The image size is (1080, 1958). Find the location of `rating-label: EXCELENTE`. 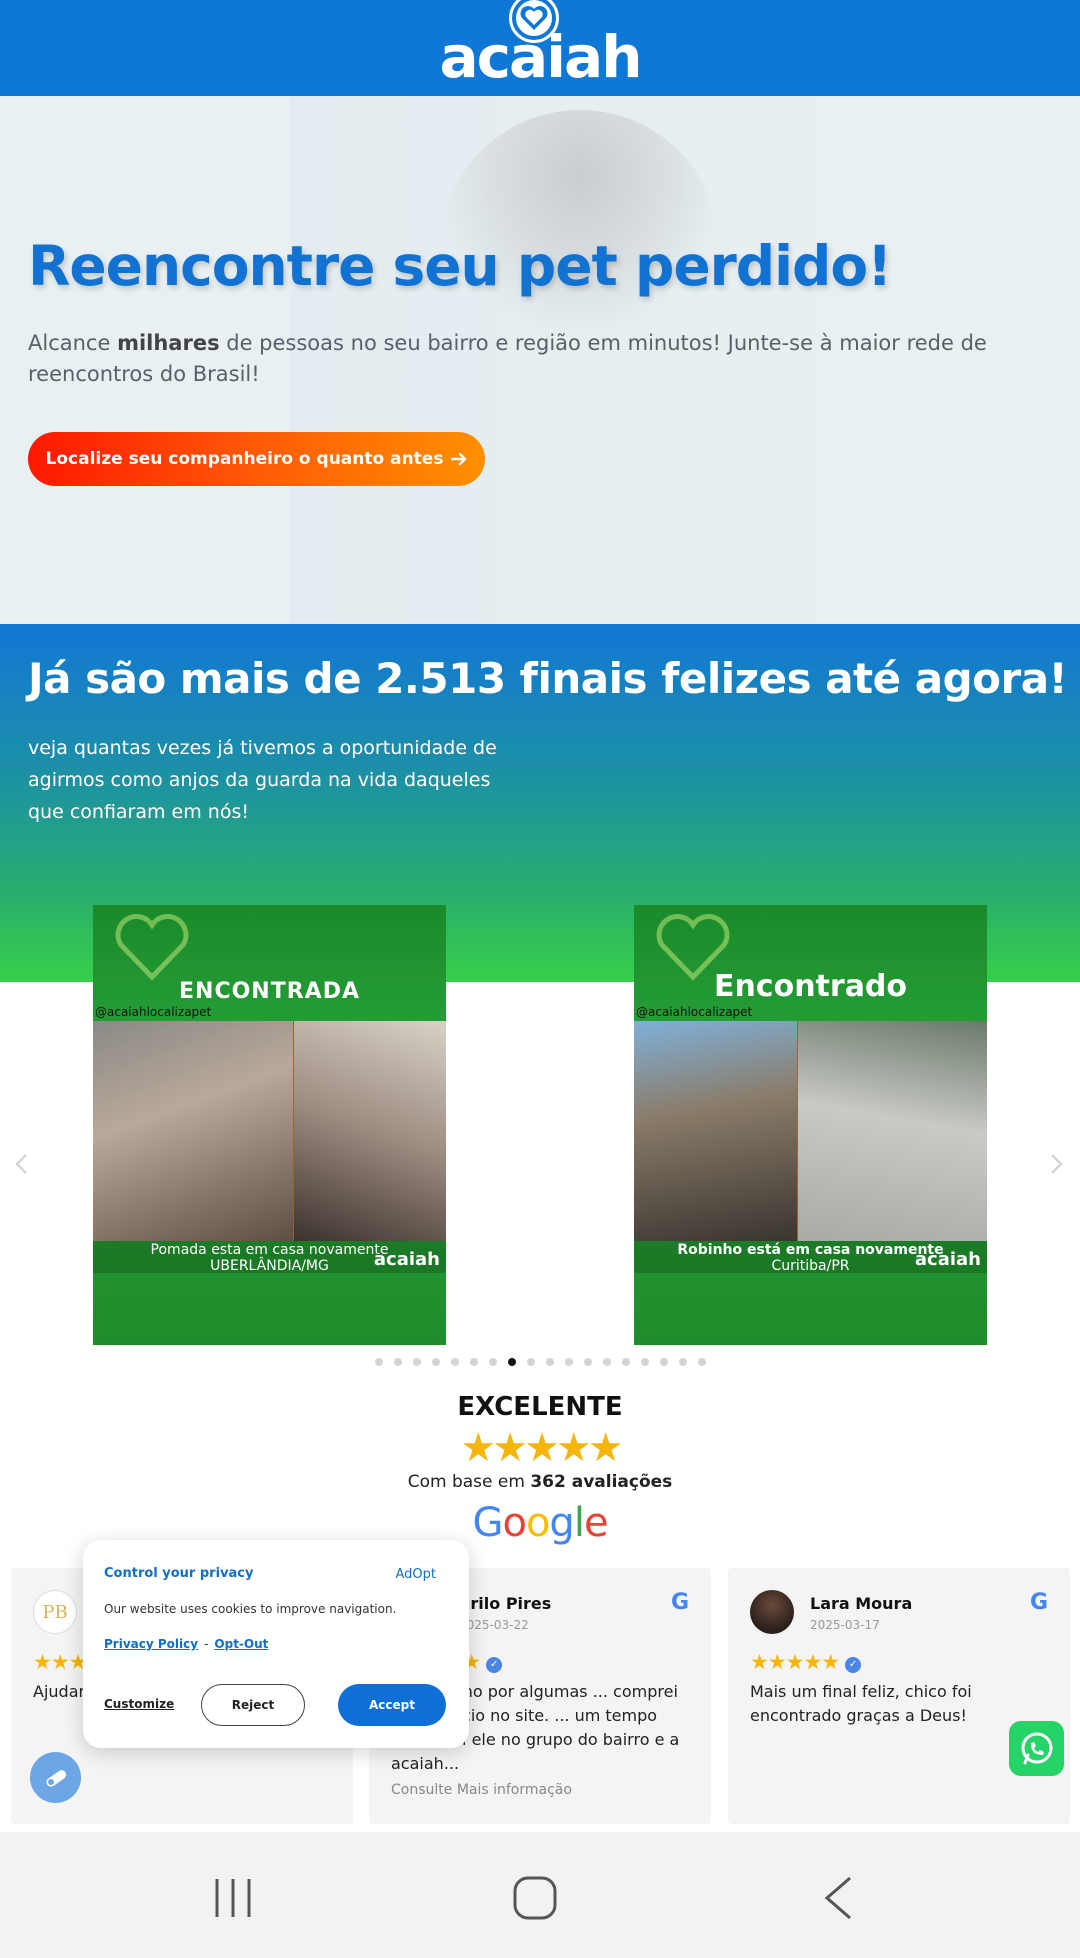

rating-label: EXCELENTE is located at coordinates (540, 1407).